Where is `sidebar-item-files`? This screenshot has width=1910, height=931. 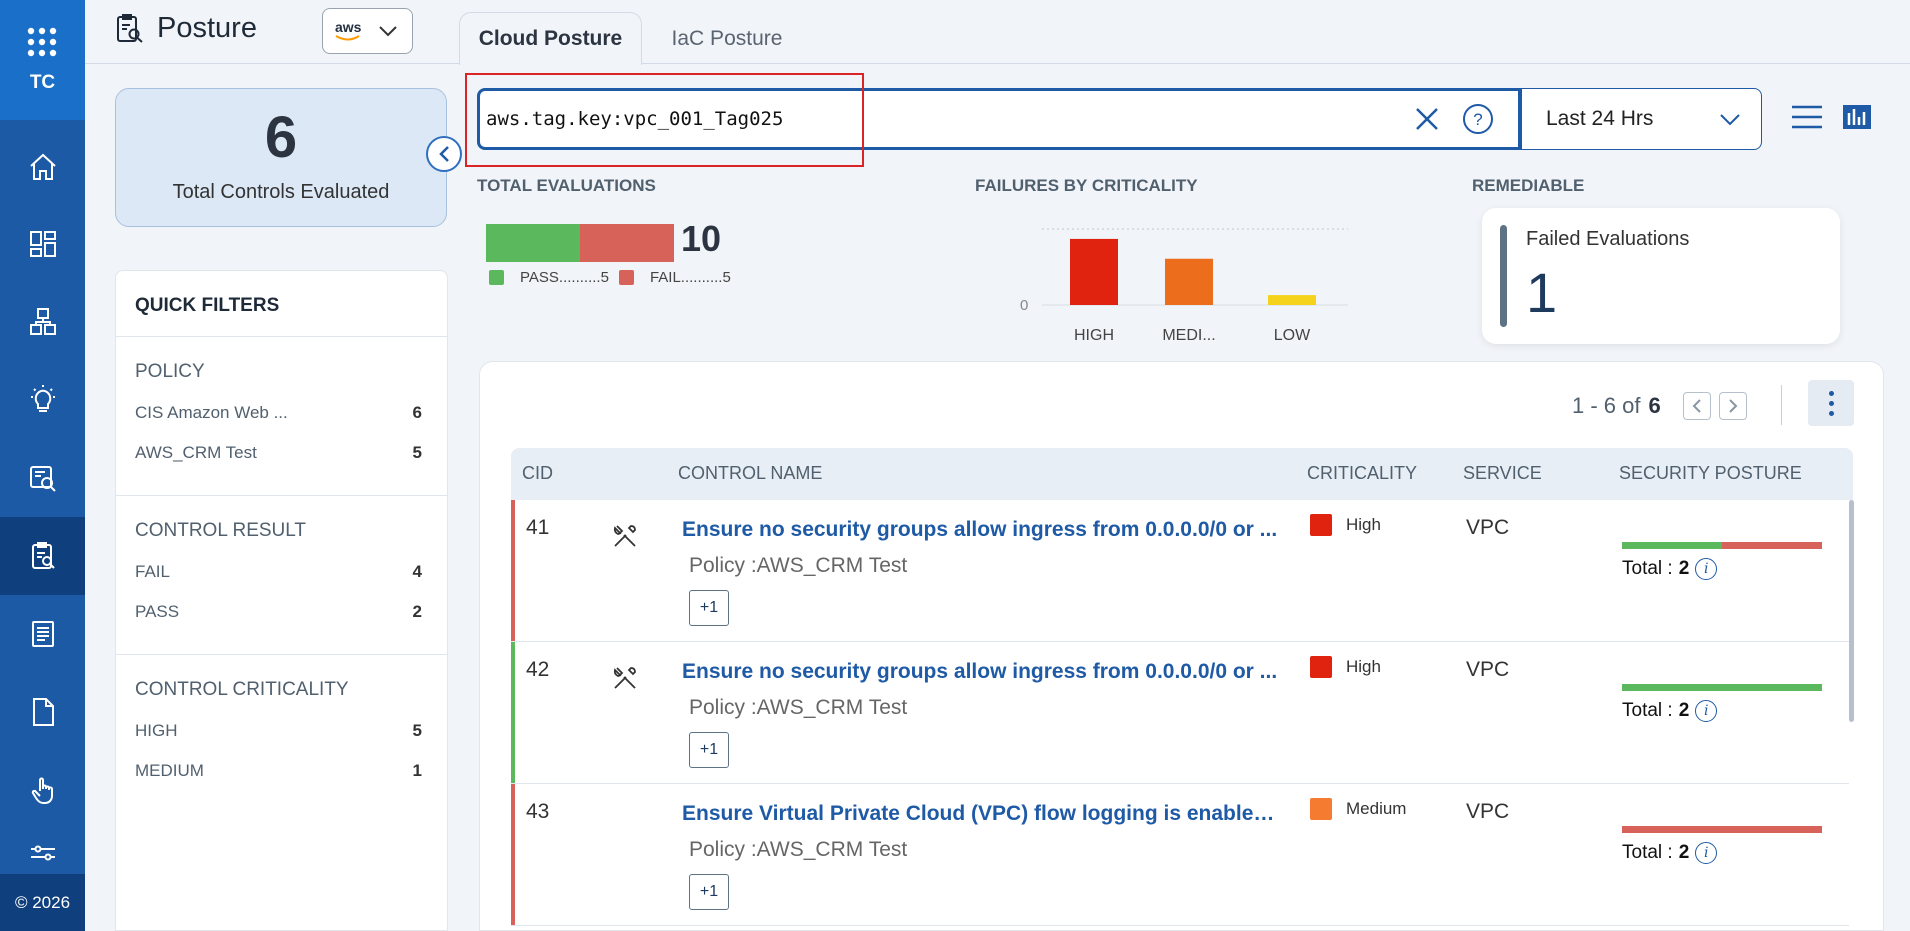
sidebar-item-files is located at coordinates (42, 712).